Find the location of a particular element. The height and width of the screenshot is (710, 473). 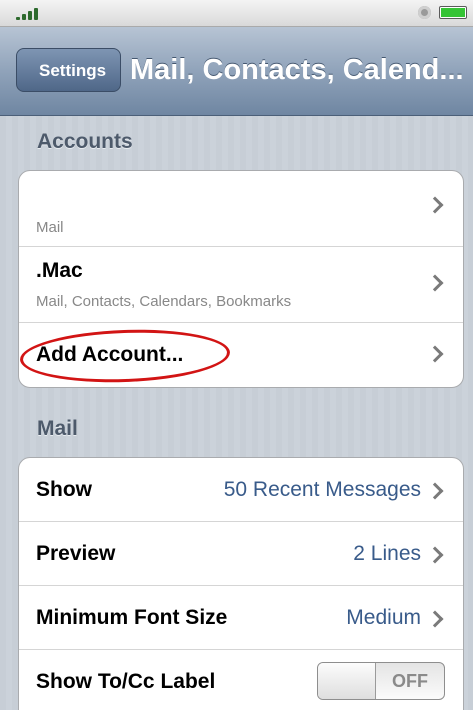

account-title: .Mac is located at coordinates (59, 270).